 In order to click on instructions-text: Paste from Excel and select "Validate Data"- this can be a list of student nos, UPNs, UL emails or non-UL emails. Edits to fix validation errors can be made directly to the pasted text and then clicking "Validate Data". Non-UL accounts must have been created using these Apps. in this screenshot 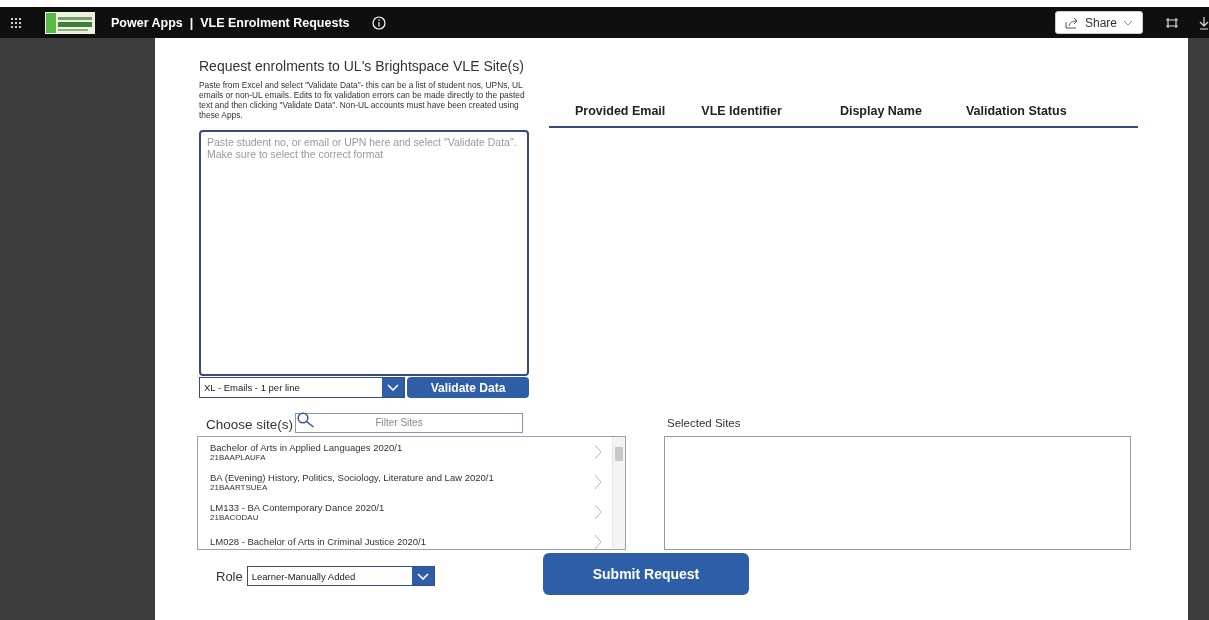, I will do `click(362, 100)`.